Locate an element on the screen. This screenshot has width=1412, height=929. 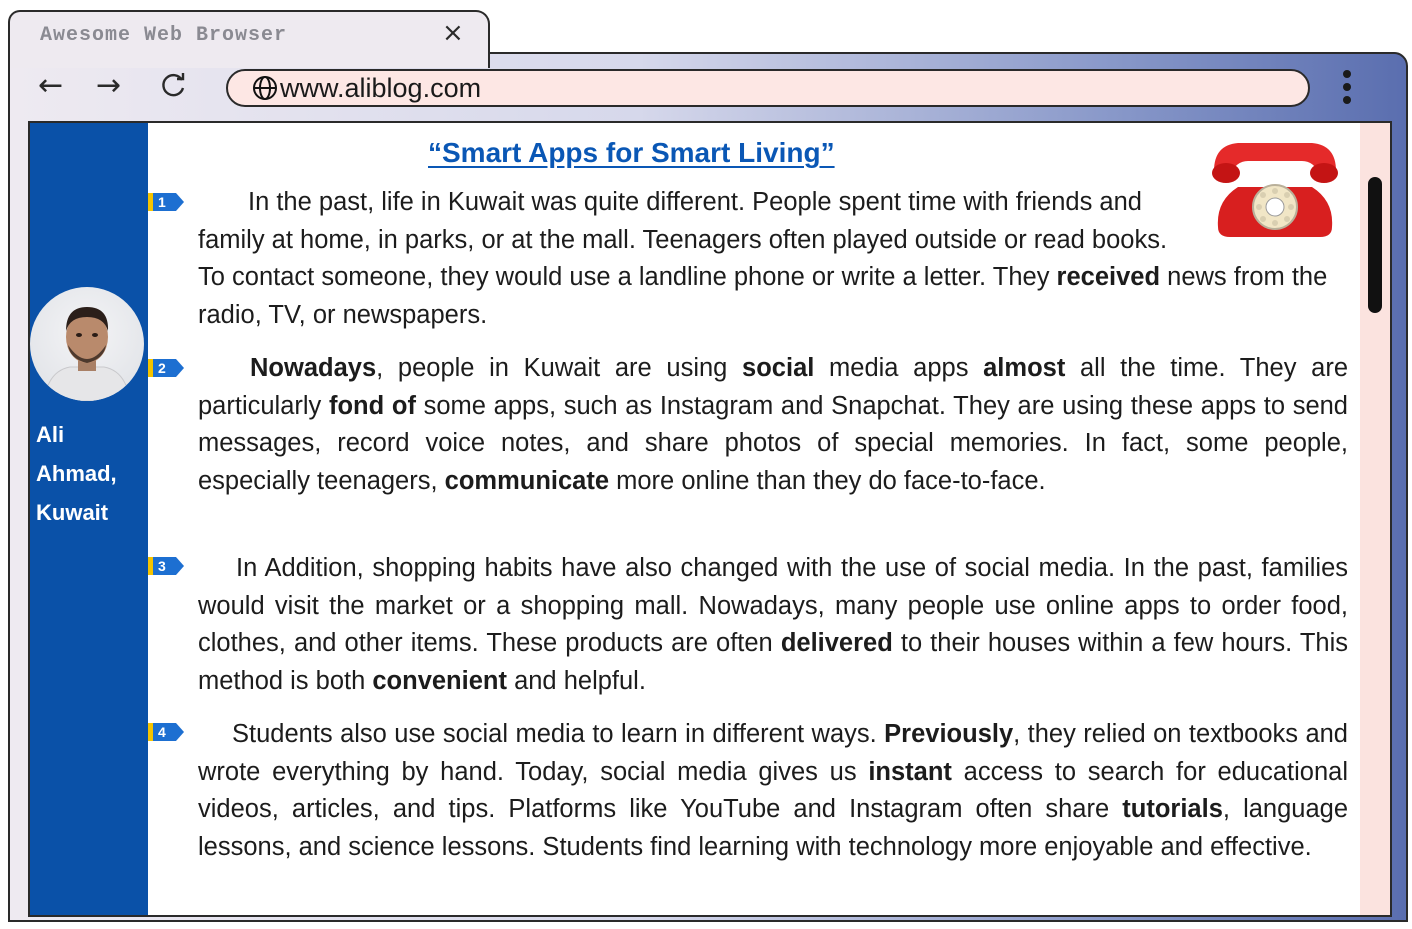
forward-arrow-icon: → is located at coordinates (108, 86).